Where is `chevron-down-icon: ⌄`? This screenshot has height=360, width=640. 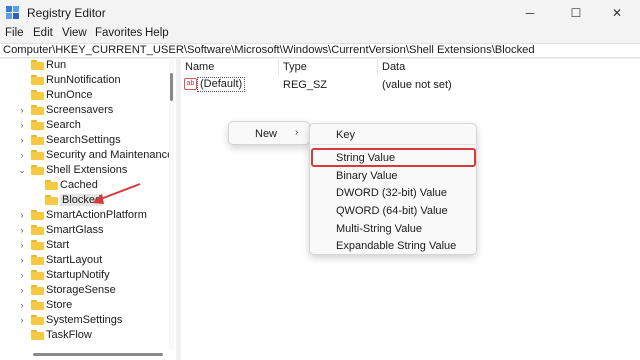
chevron-down-icon: ⌄ is located at coordinates (22, 170).